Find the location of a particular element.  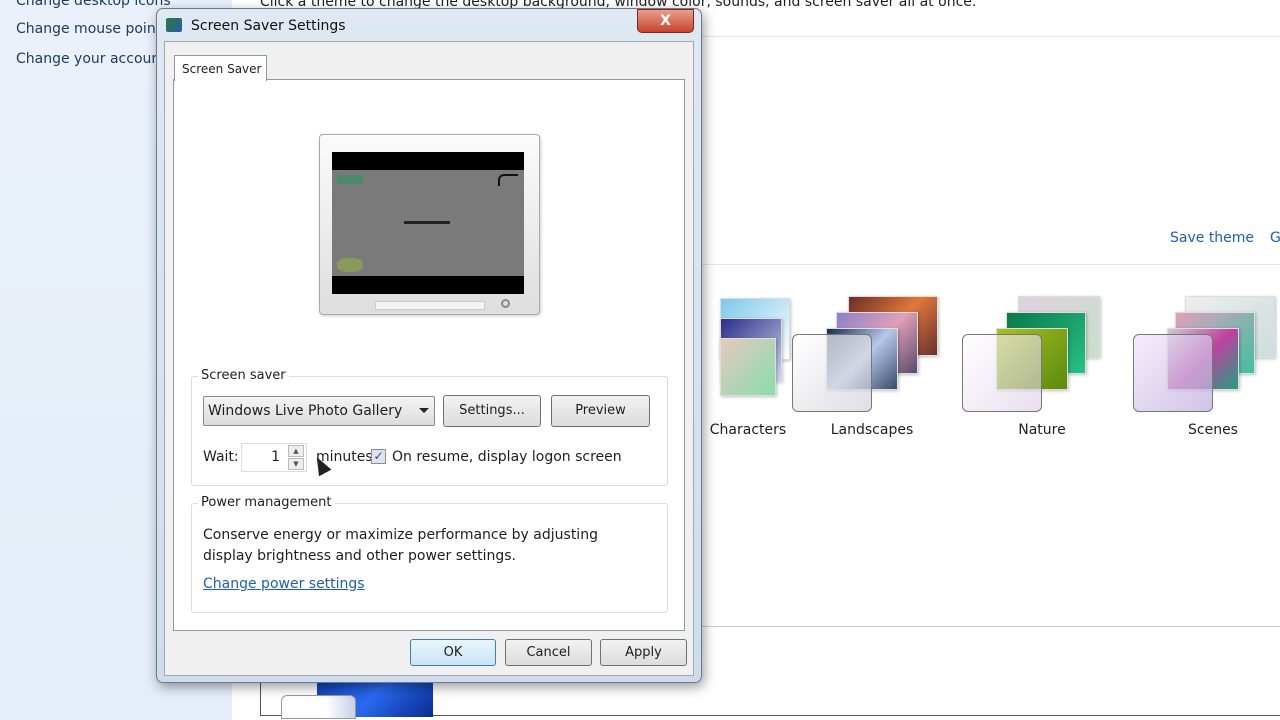

wait-value: 1 is located at coordinates (275, 457).